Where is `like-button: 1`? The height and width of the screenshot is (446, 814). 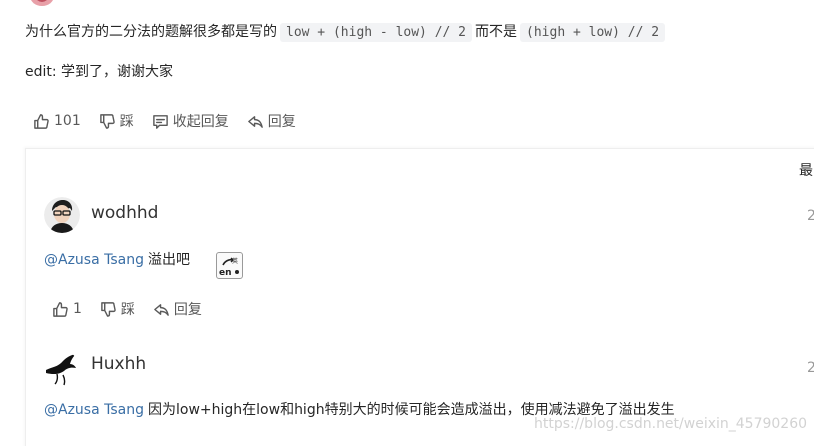 like-button: 1 is located at coordinates (67, 309).